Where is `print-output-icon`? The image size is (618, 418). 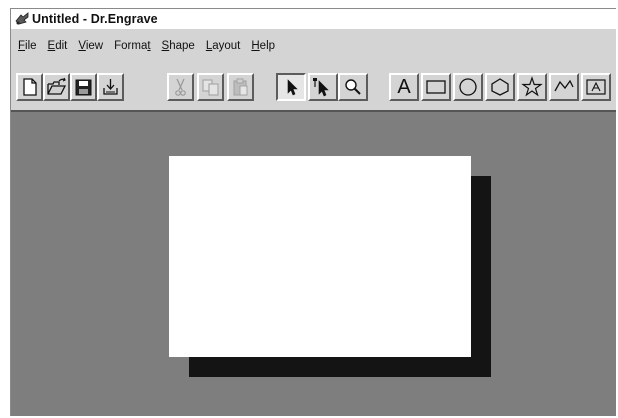 print-output-icon is located at coordinates (110, 87).